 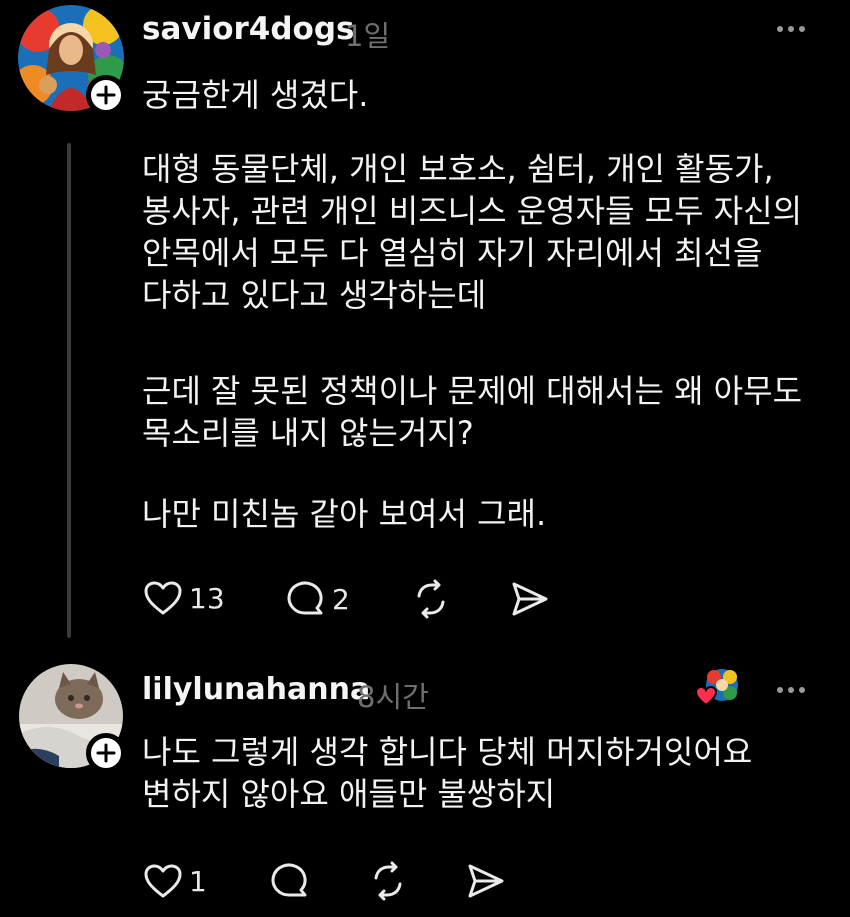 What do you see at coordinates (69, 390) in the screenshot?
I see `thread-line` at bounding box center [69, 390].